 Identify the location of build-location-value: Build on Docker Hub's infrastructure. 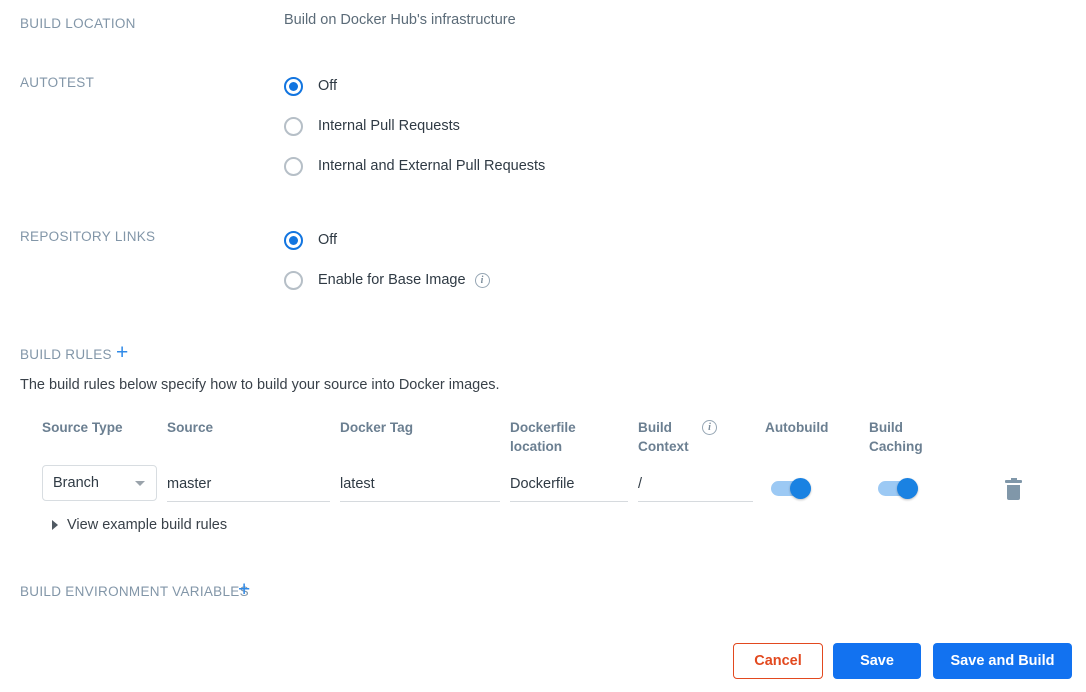
(400, 20).